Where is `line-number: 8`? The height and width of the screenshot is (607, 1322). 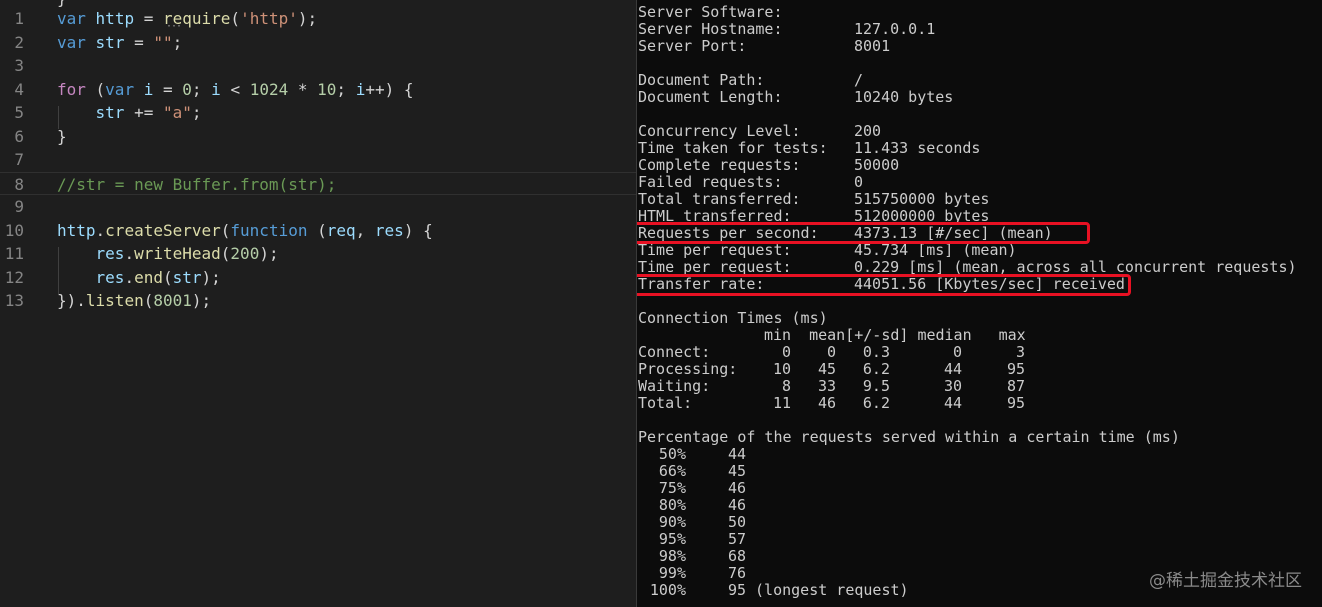
line-number: 8 is located at coordinates (19, 184).